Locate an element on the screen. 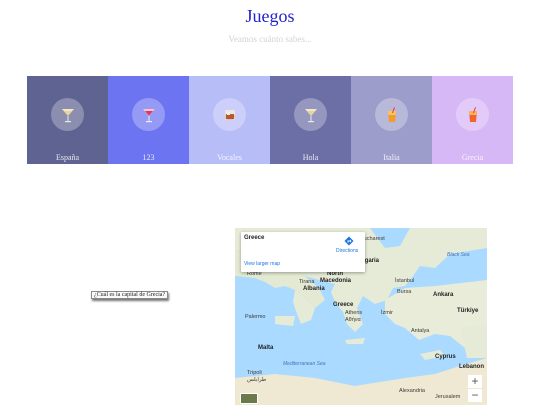 This screenshot has width=540, height=405. map-label-tripoli-arabic: طرابلس is located at coordinates (257, 380).